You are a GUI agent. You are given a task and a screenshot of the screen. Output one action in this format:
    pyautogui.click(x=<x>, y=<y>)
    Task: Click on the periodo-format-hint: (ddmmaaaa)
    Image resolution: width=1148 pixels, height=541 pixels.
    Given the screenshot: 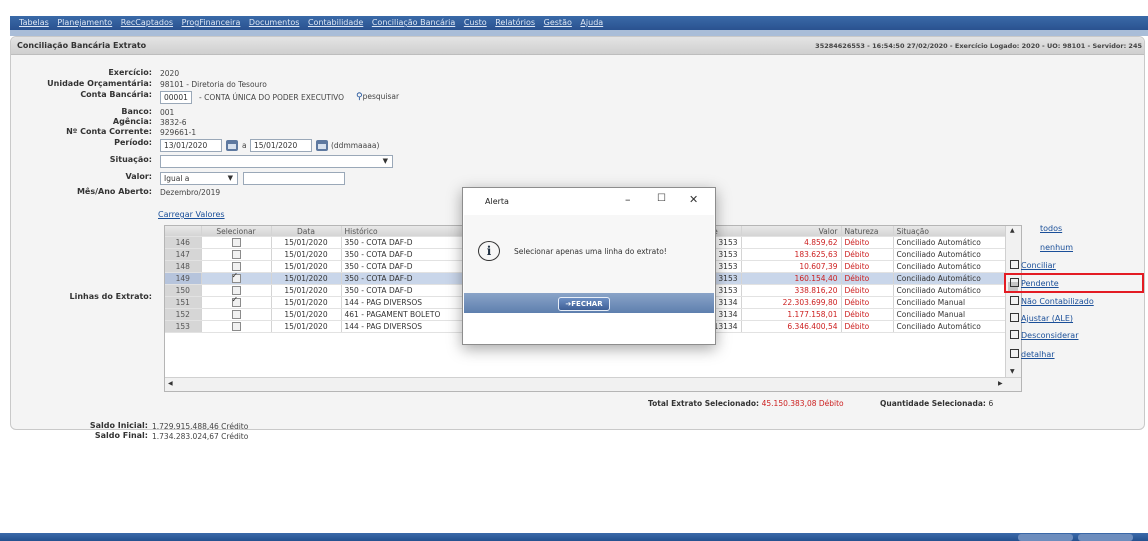 What is the action you would take?
    pyautogui.click(x=355, y=145)
    